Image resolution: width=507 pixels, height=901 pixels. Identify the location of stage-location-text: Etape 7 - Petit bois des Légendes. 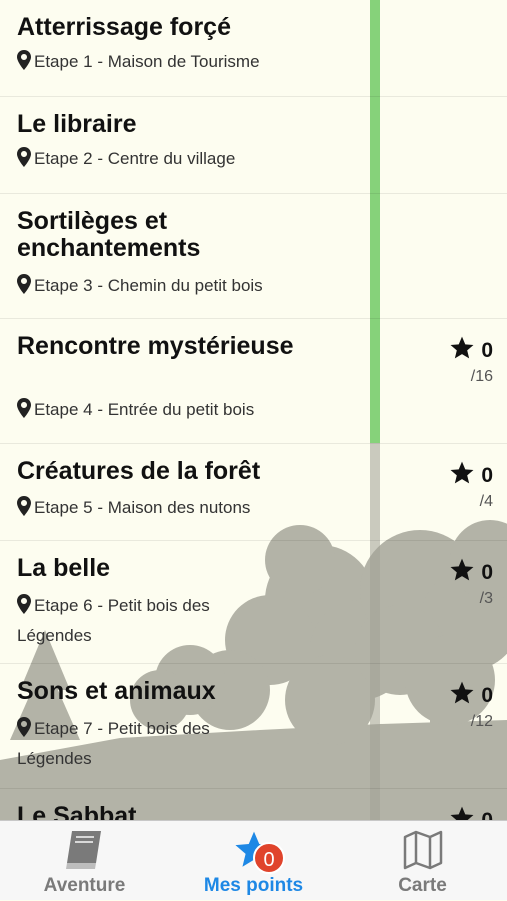
(113, 743).